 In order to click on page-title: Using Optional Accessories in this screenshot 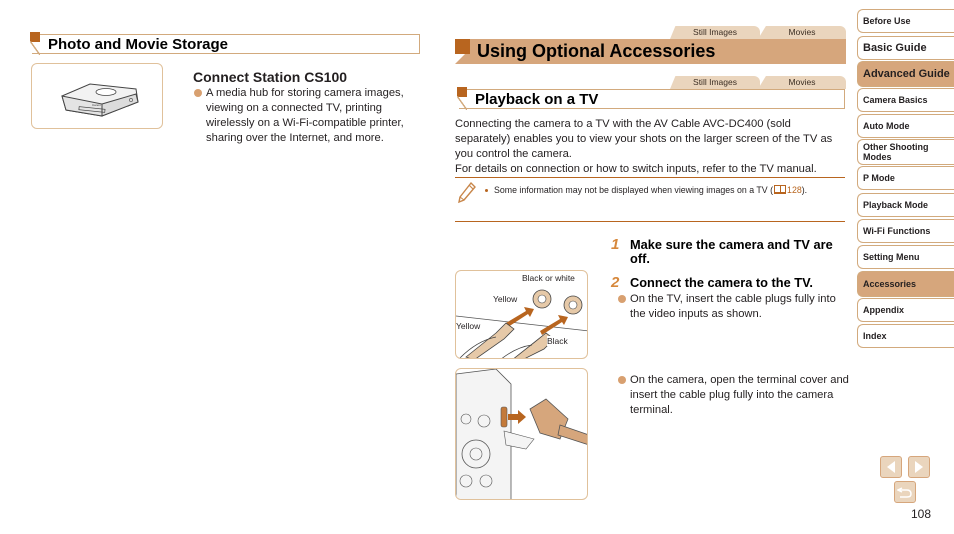, I will do `click(596, 51)`.